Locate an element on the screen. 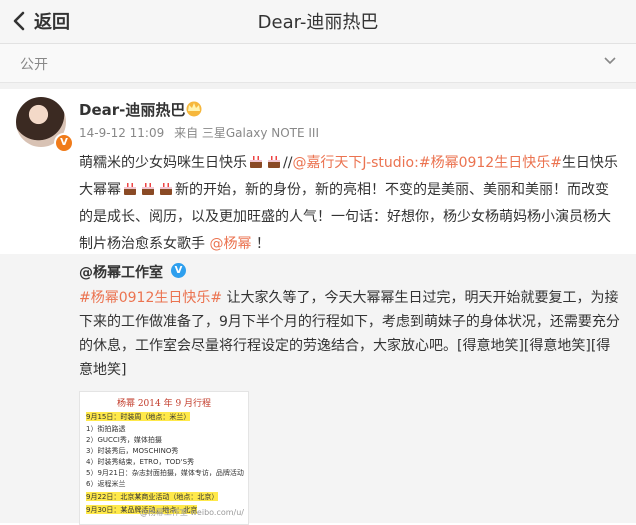  image-line: 2）GUCCI秀，媒体拍摄 is located at coordinates (124, 440).